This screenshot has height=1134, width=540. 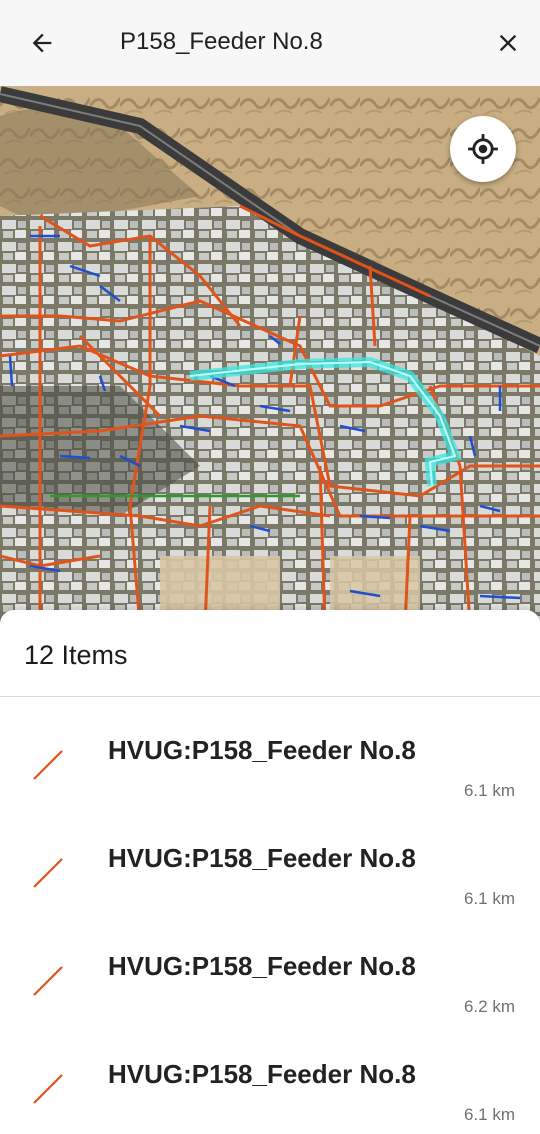 What do you see at coordinates (270, 653) in the screenshot?
I see `results-header: 12 Items` at bounding box center [270, 653].